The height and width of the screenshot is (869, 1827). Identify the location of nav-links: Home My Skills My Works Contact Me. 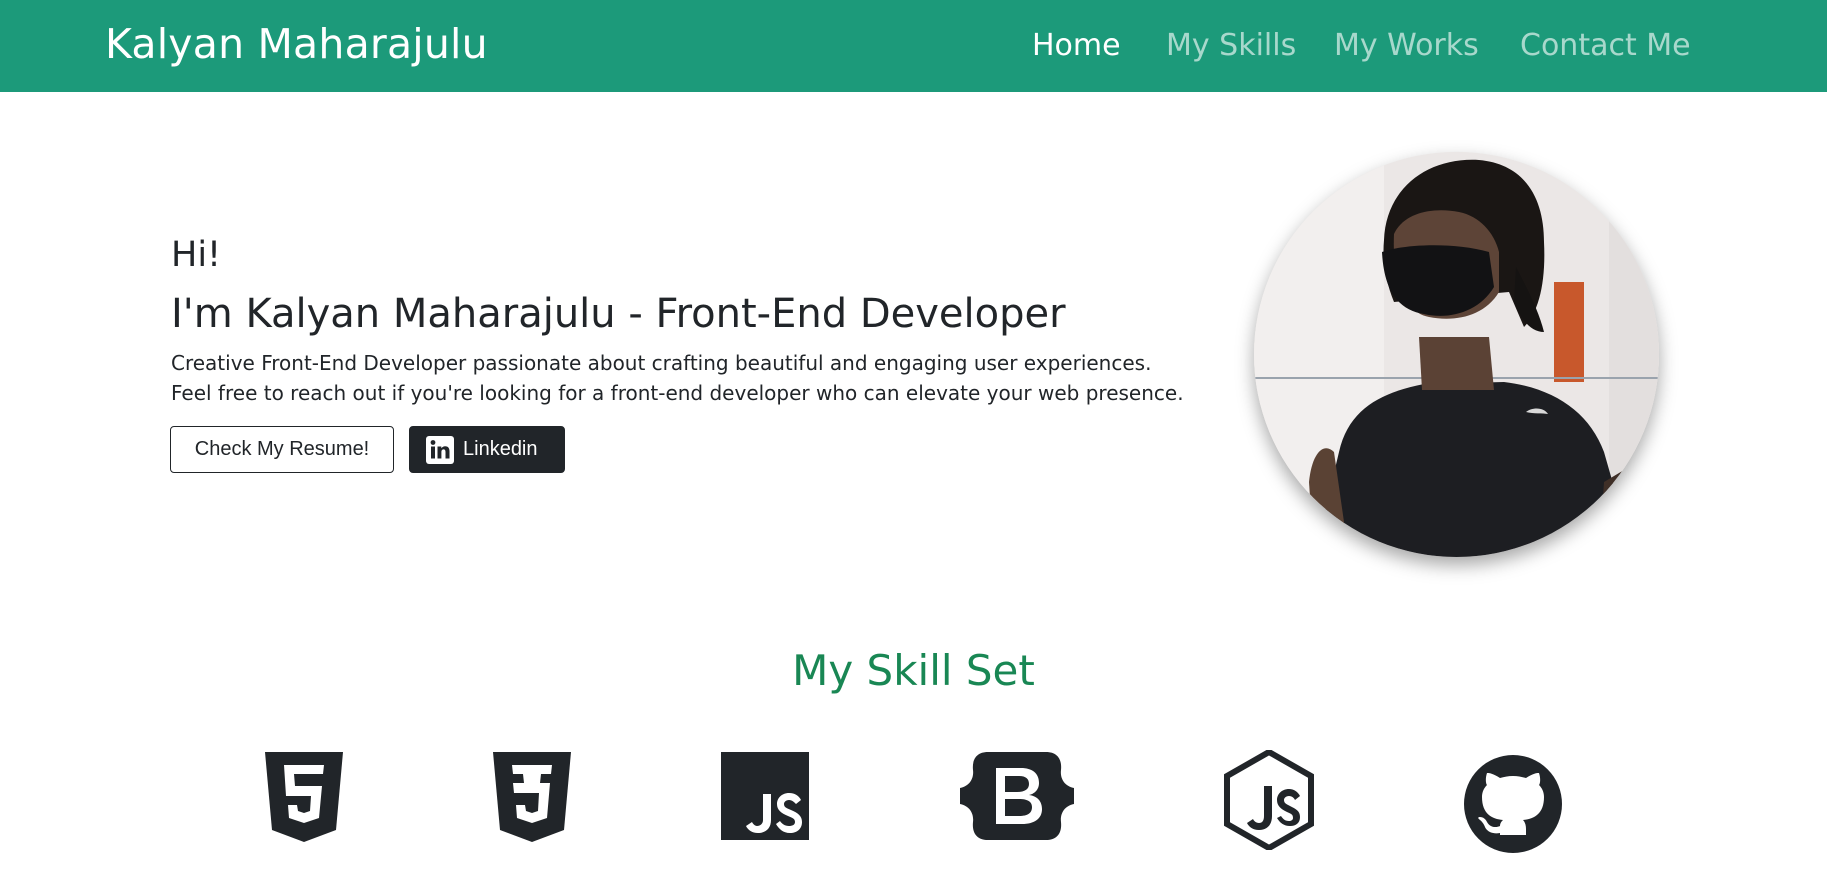
(913, 46).